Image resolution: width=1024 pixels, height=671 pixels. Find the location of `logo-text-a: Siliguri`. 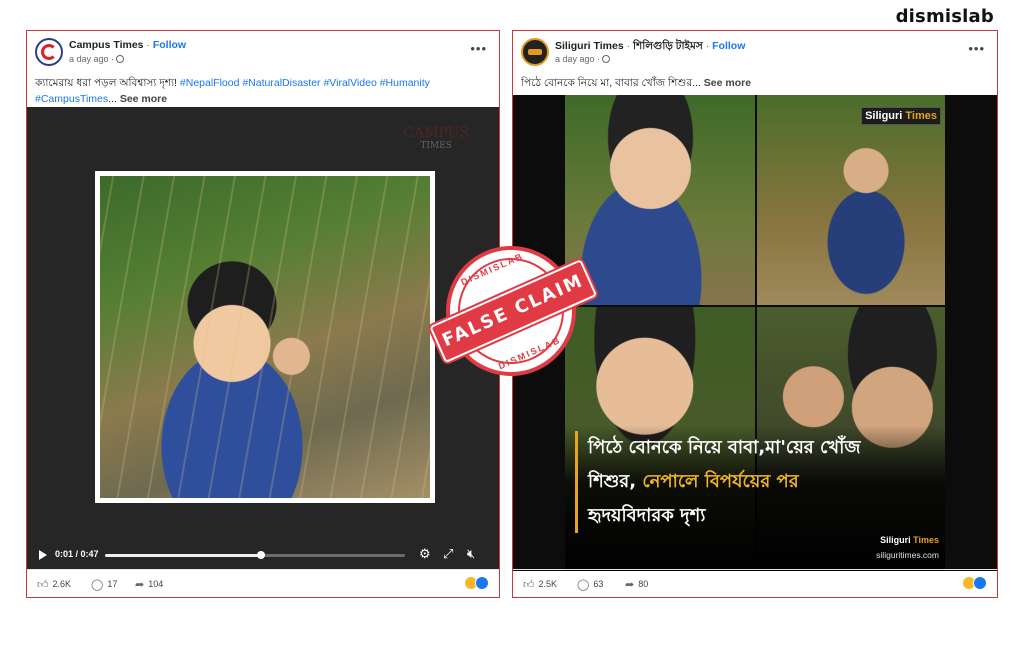

logo-text-a: Siliguri is located at coordinates (884, 116).